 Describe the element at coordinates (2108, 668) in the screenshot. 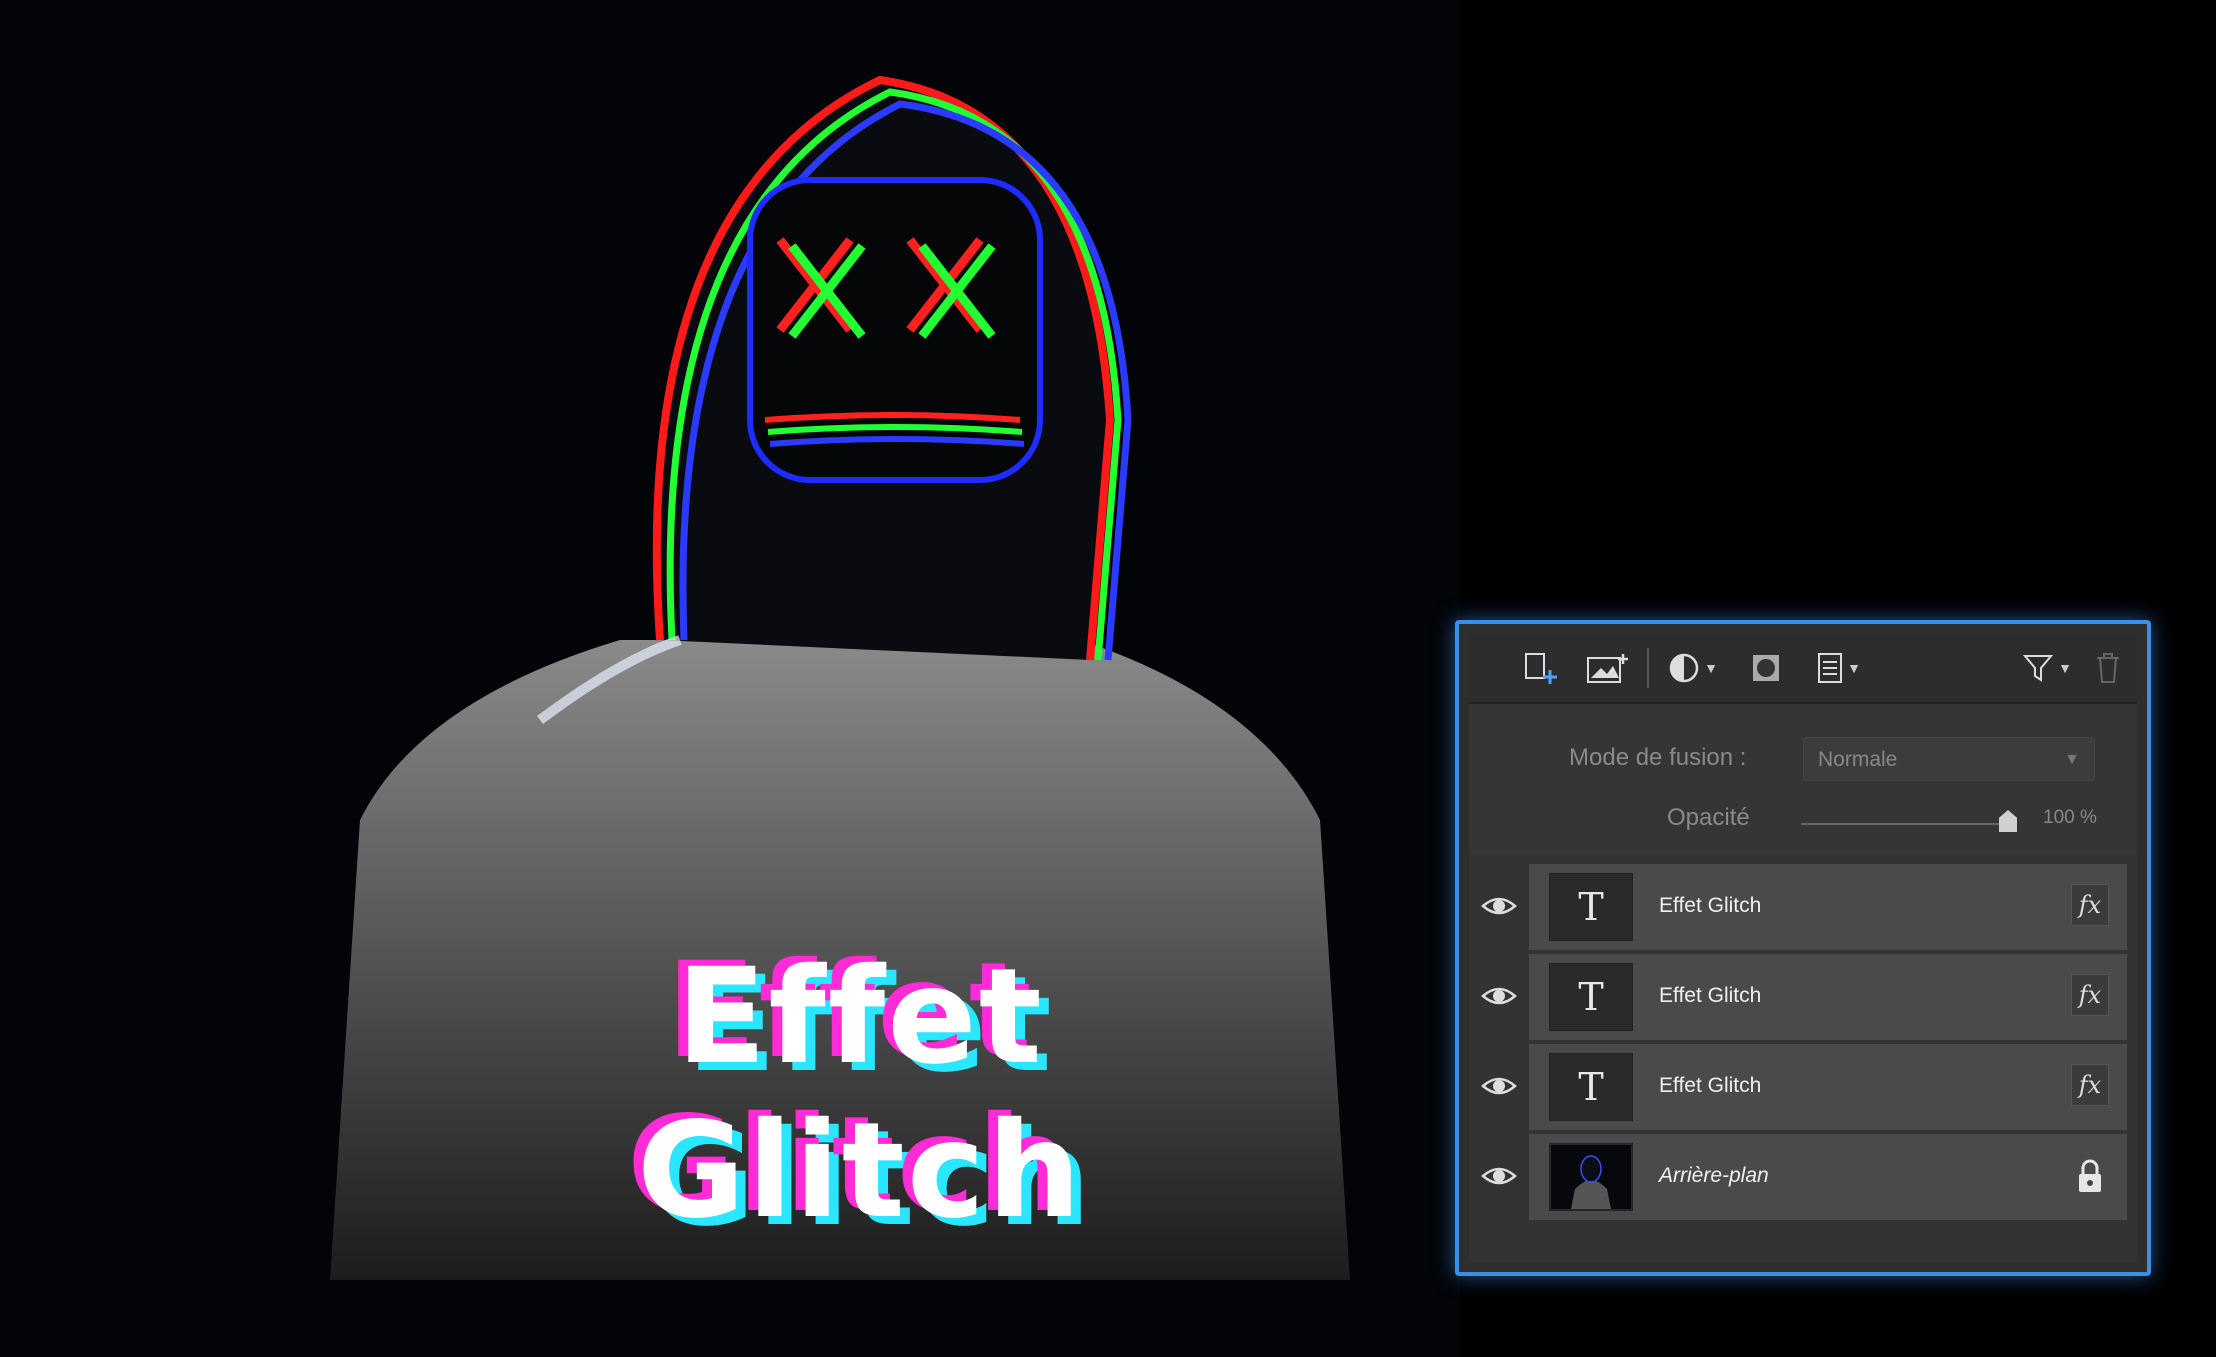

I see `delete-icon` at that location.